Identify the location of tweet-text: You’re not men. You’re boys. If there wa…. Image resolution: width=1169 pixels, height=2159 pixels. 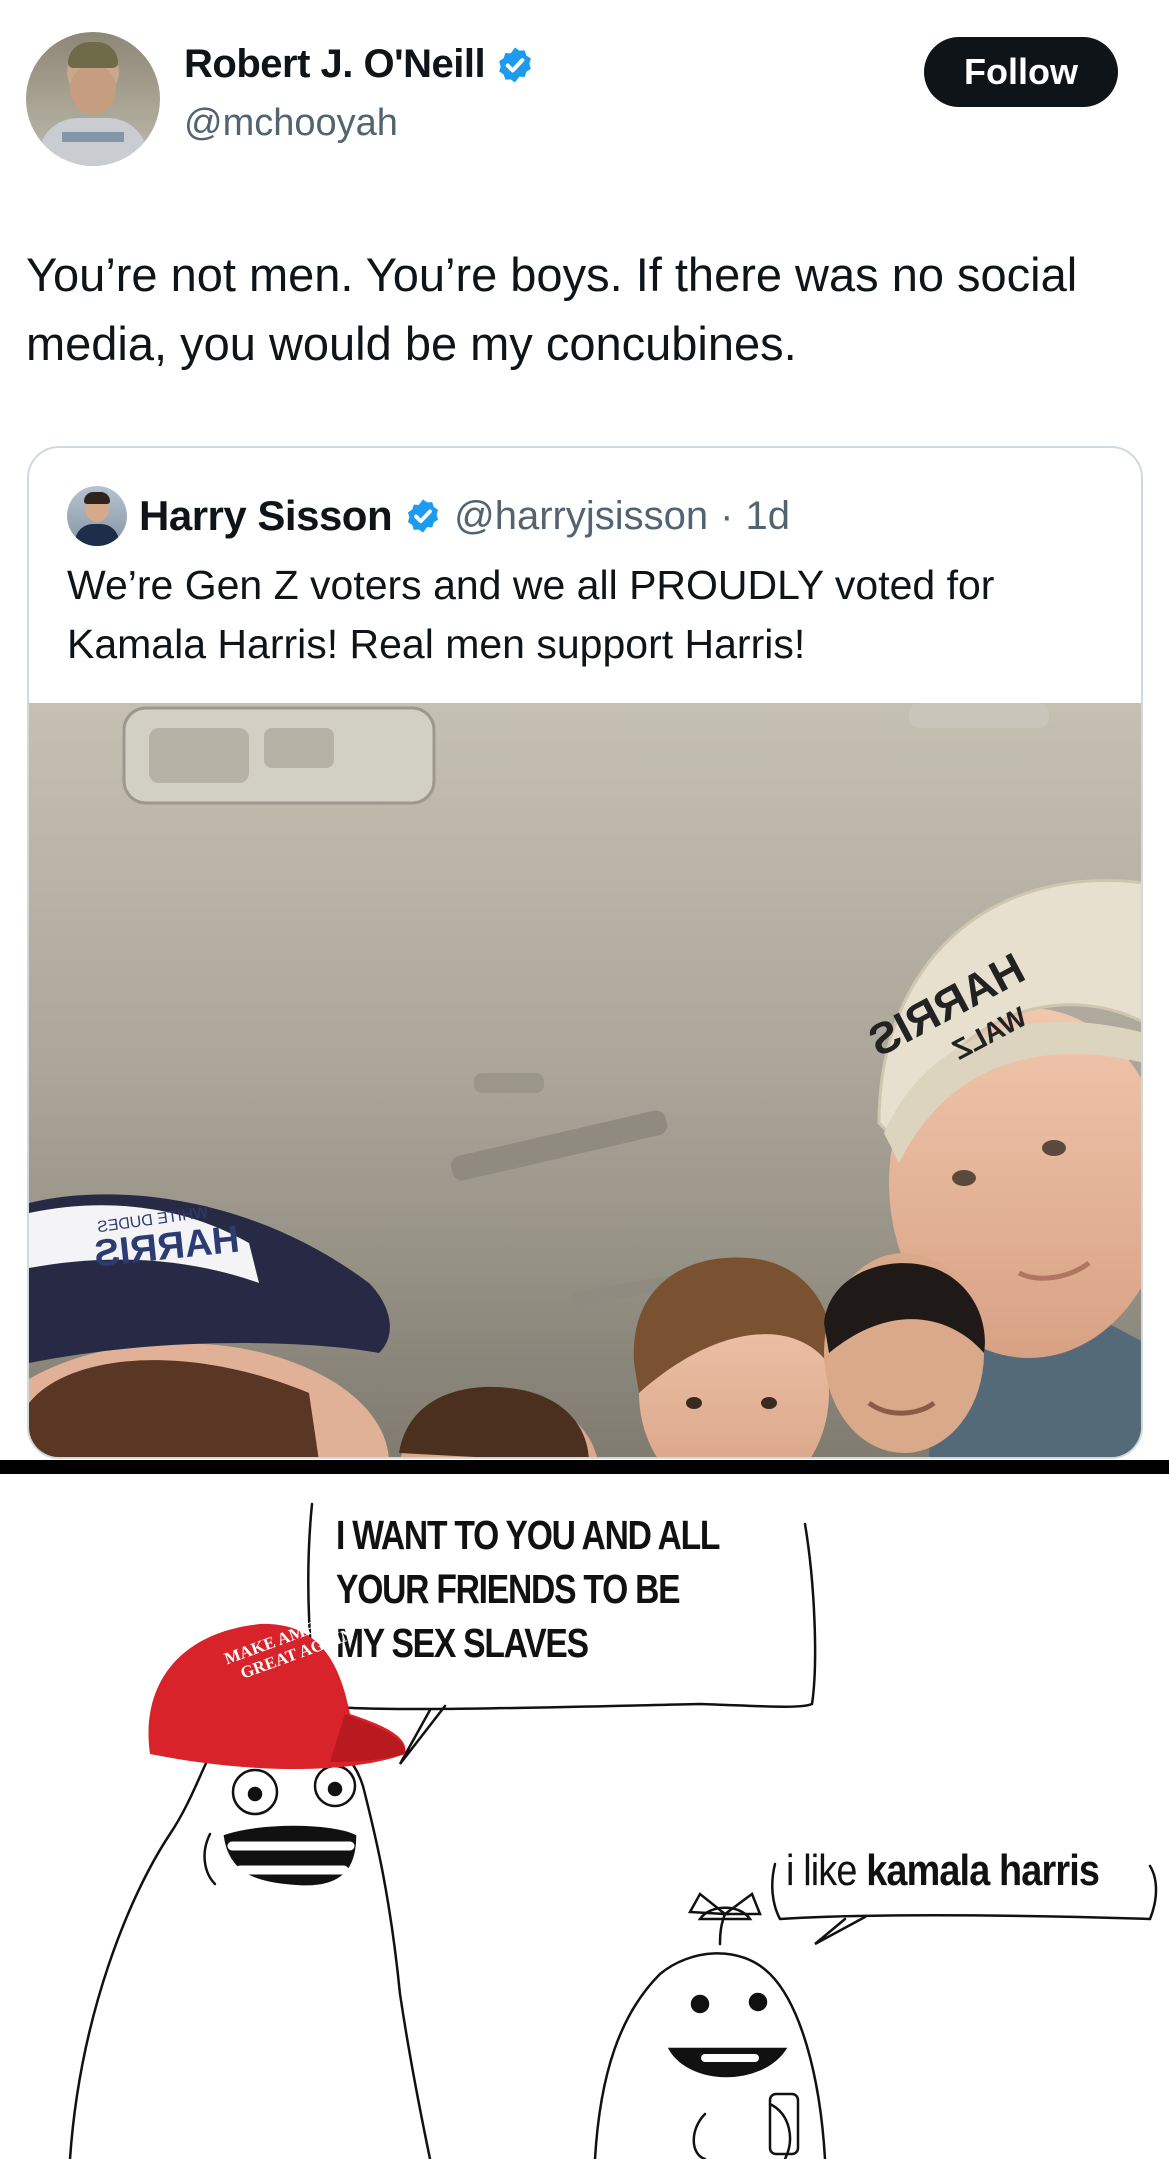
(552, 309).